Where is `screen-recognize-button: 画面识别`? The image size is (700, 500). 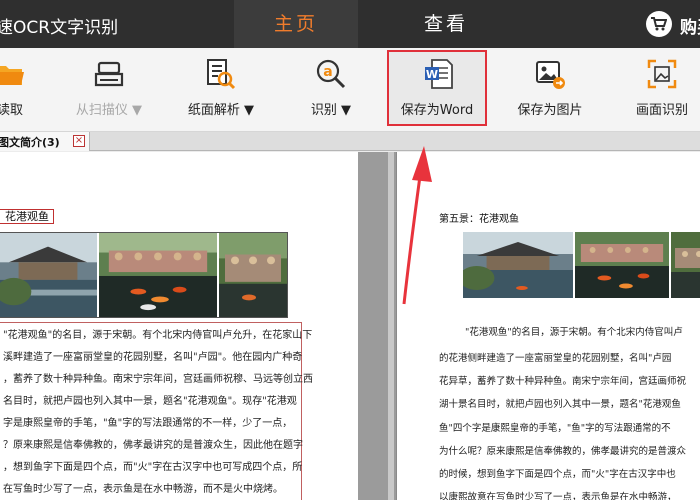
screen-recognize-button: 画面识别 is located at coordinates (662, 90).